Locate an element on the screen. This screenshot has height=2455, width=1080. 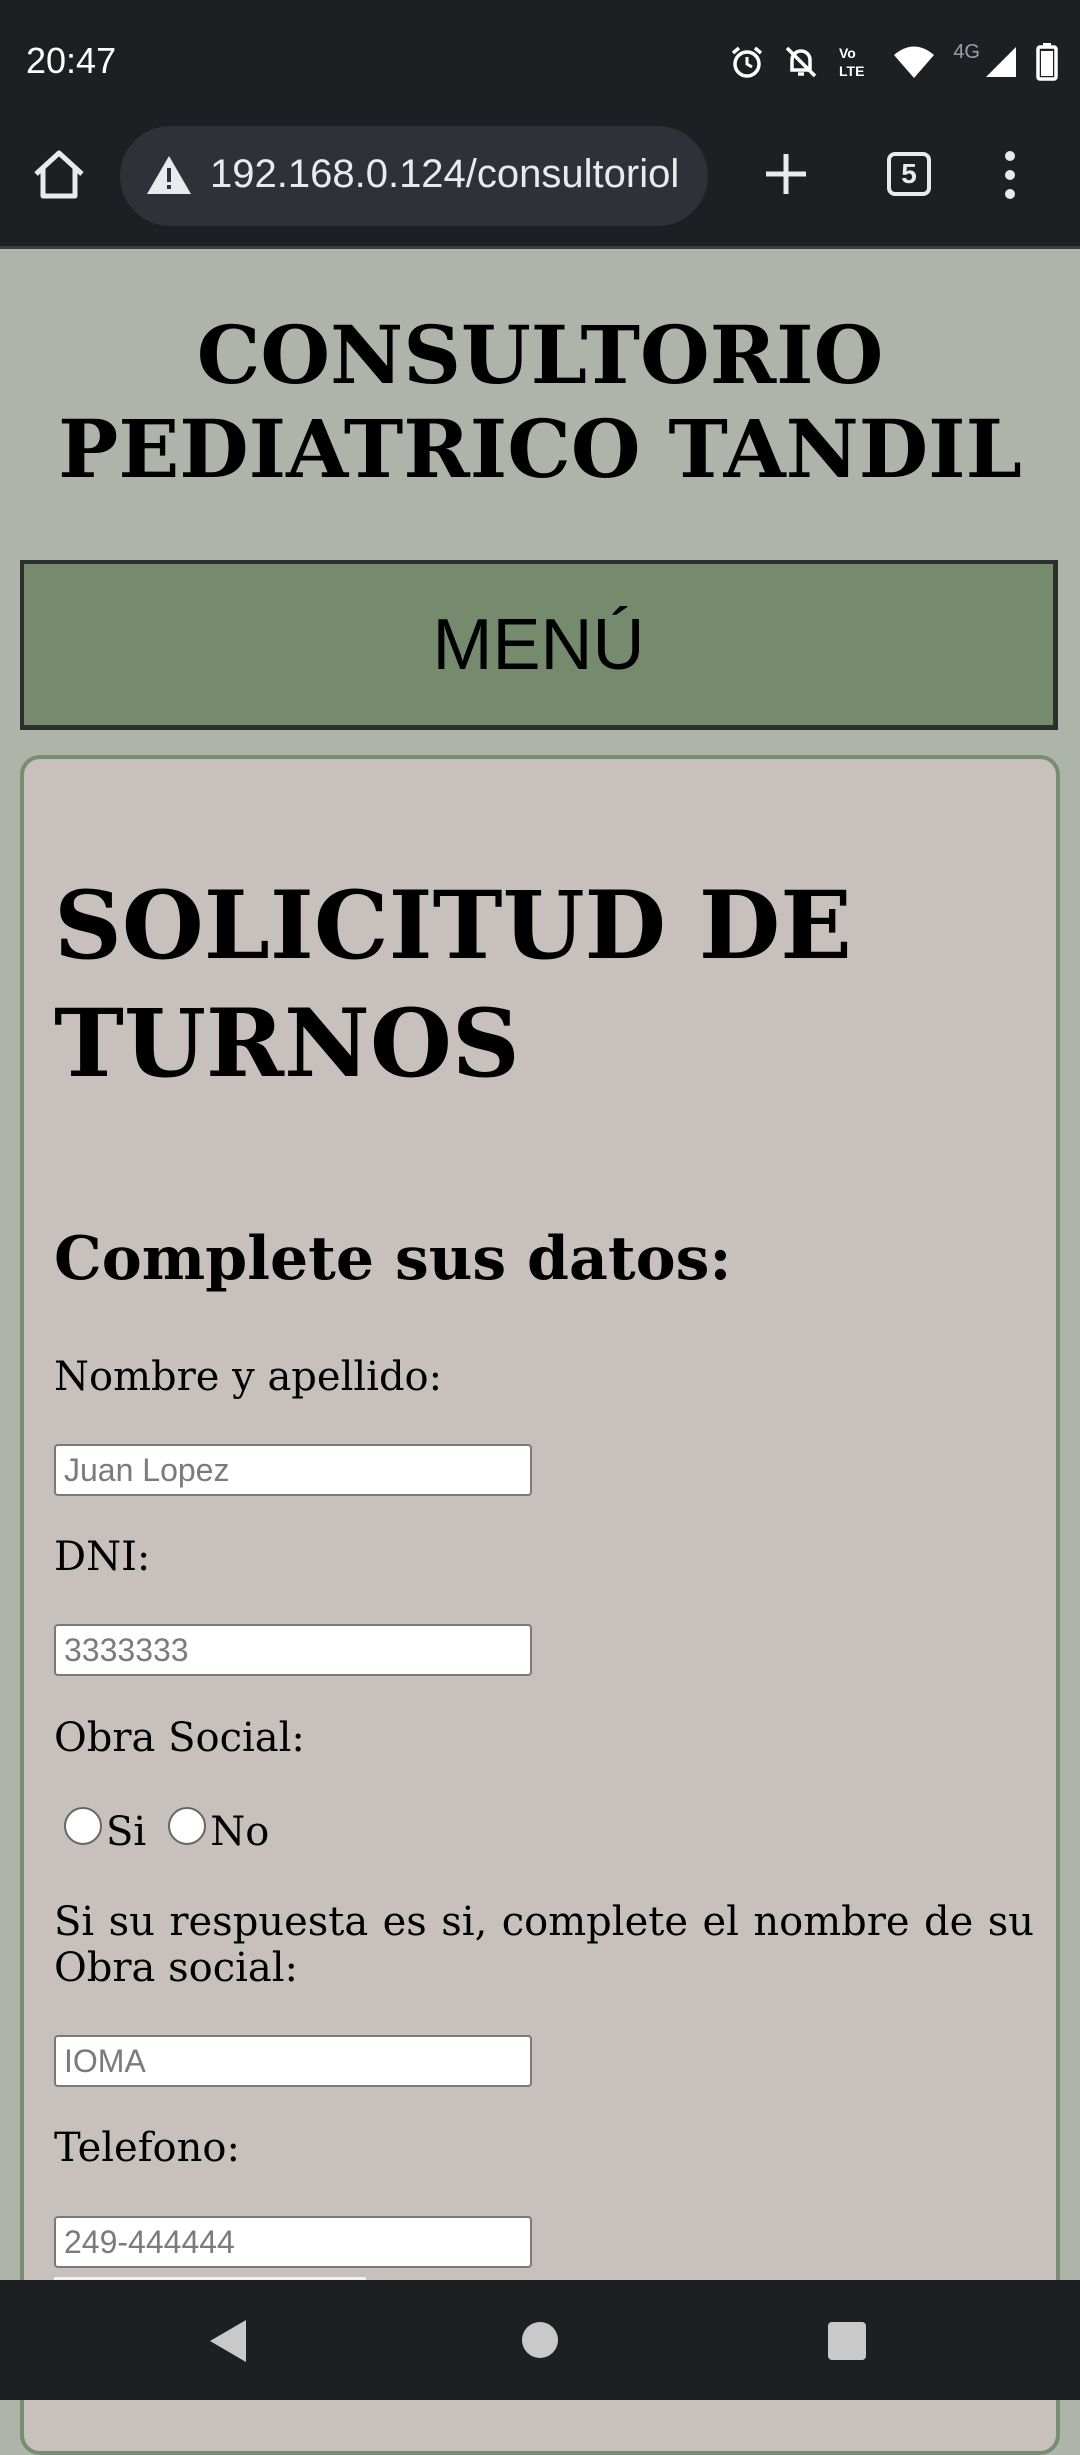
site-title-line1: CONSULTORIO is located at coordinates (540, 355).